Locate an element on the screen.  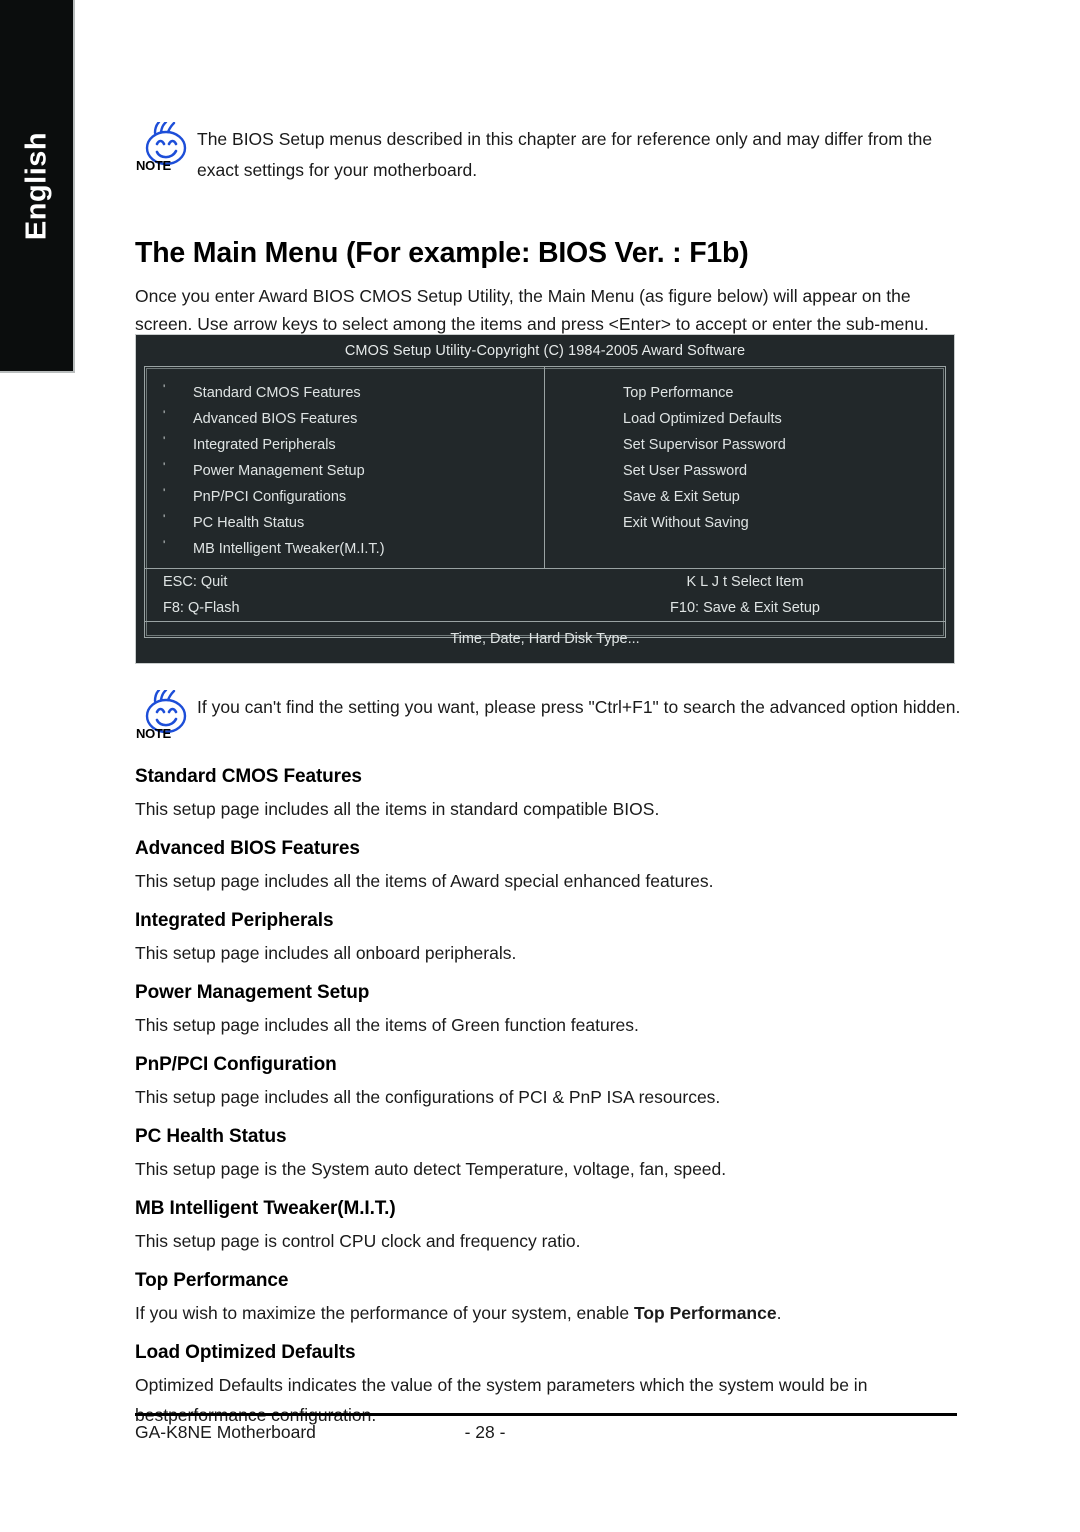
language-tab-label: English is located at coordinates (36, 185).